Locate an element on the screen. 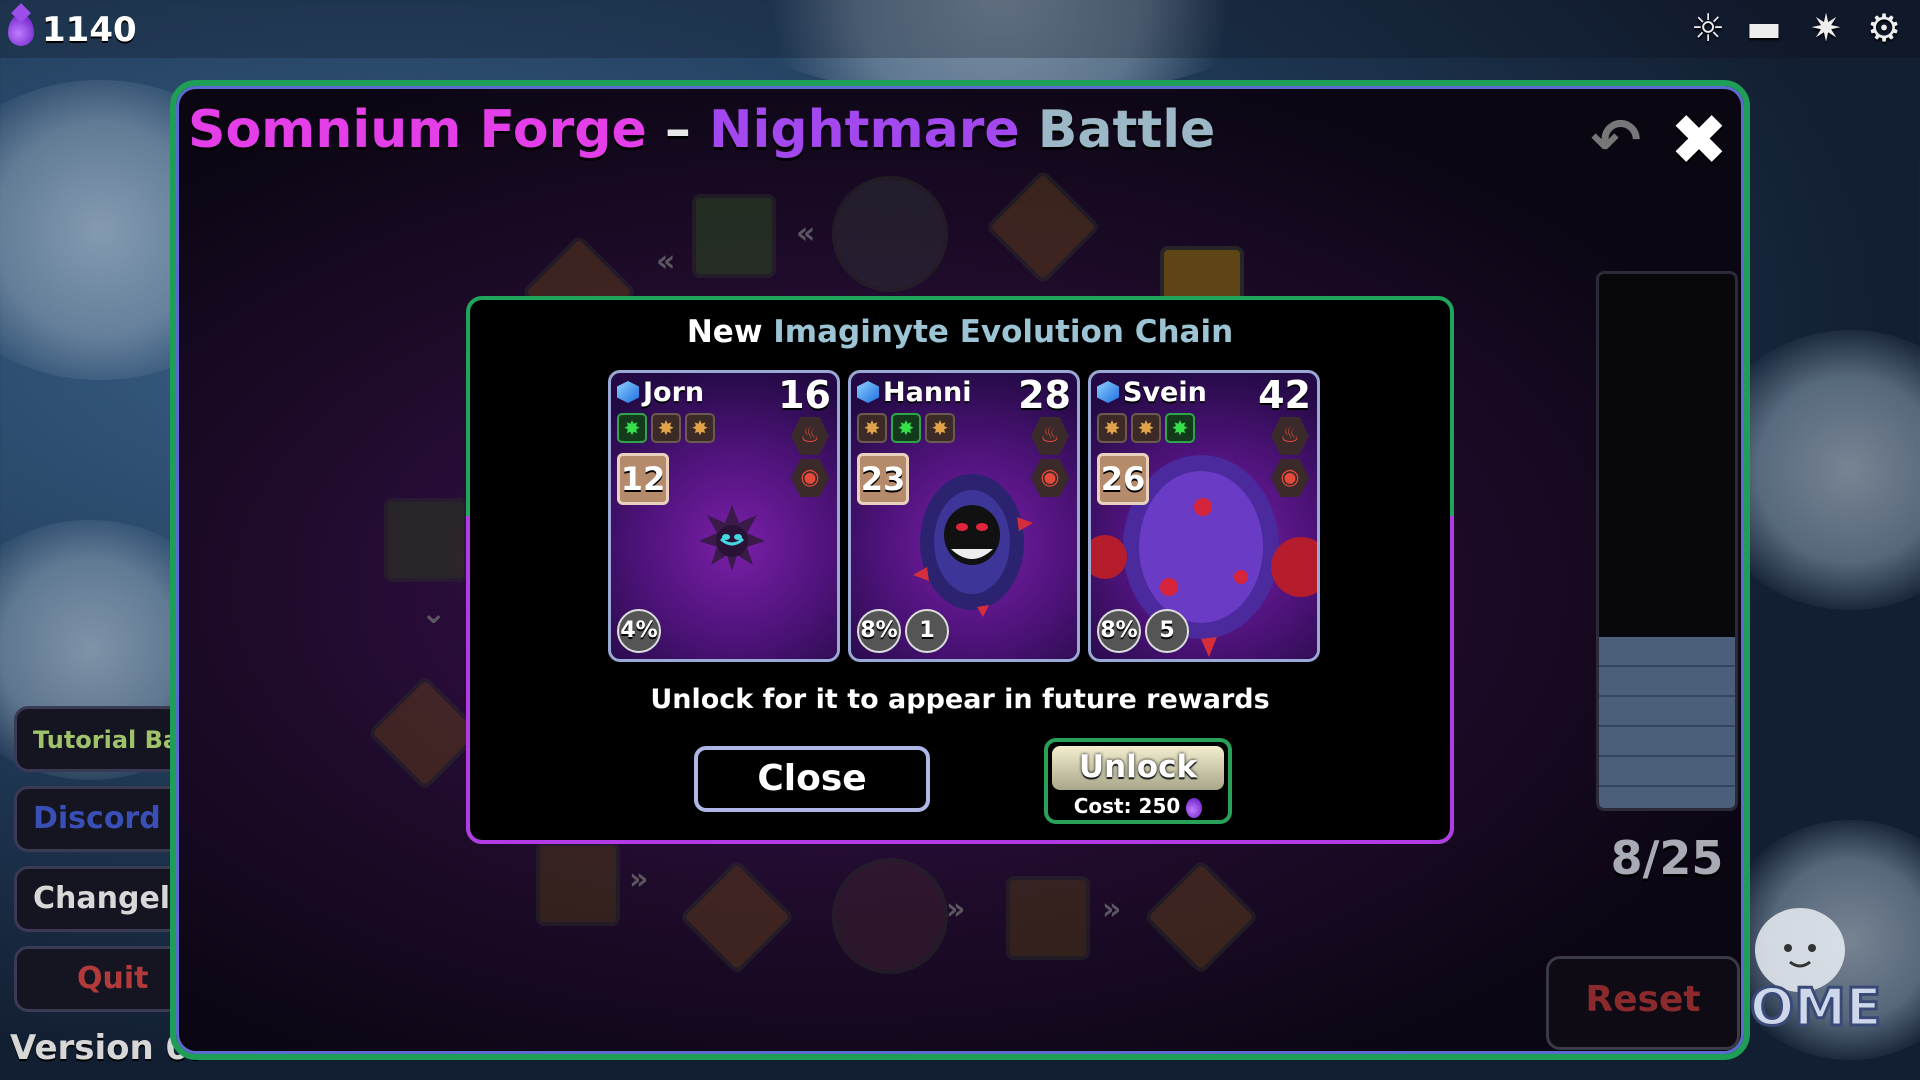  card-attack: 12 is located at coordinates (643, 479).